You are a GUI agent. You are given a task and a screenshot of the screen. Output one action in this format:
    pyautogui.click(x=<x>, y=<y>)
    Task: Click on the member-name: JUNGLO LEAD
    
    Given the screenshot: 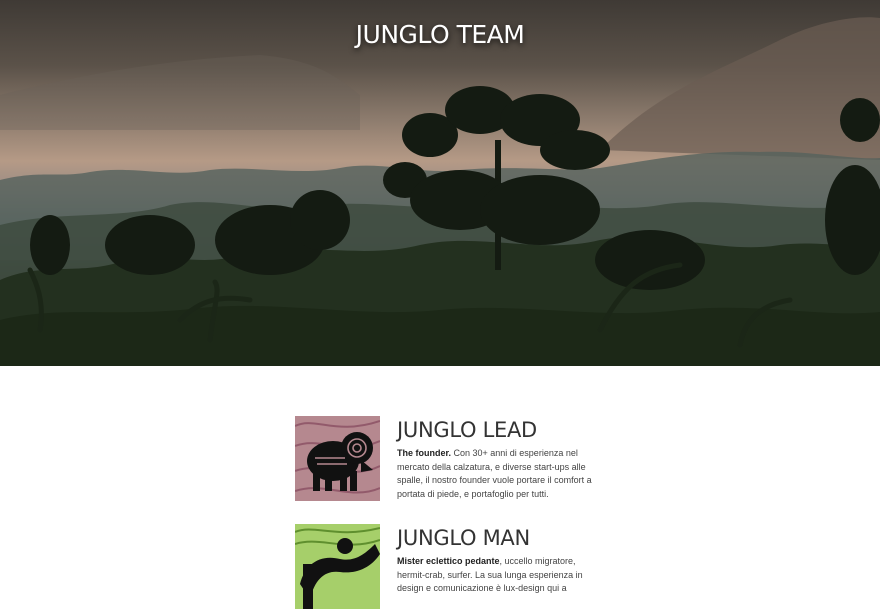 What is the action you would take?
    pyautogui.click(x=467, y=430)
    